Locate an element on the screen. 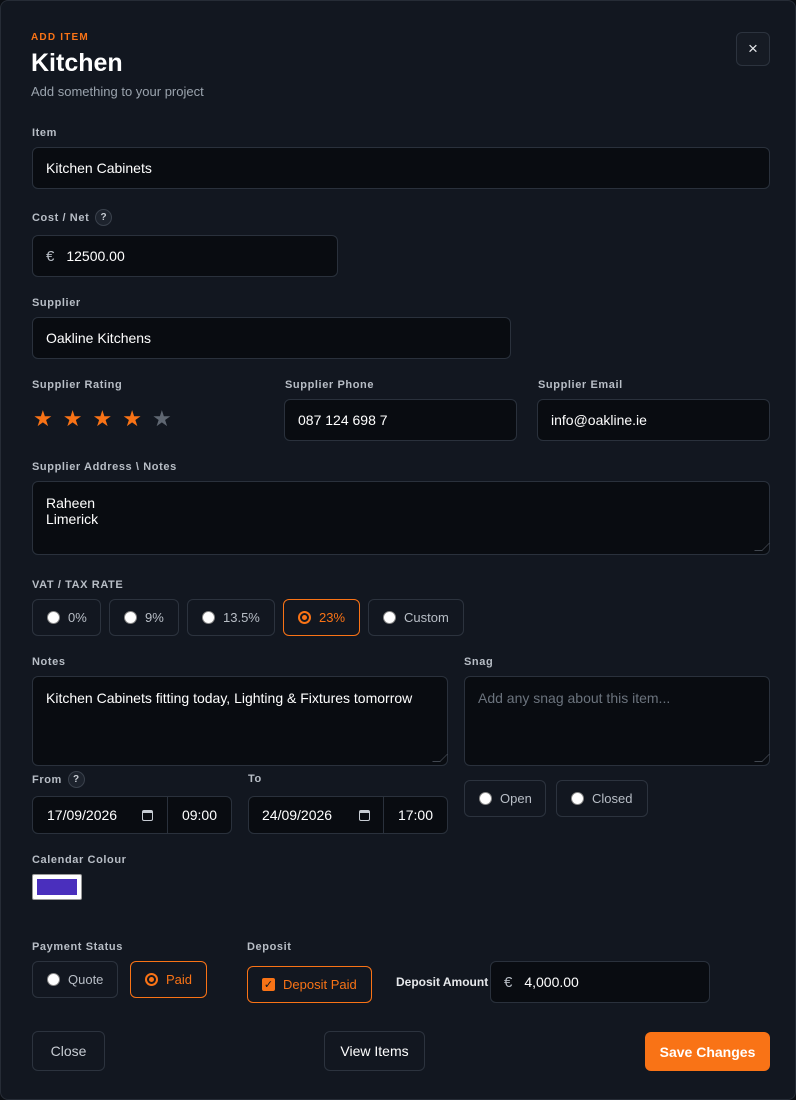 This screenshot has width=796, height=1100. payment-quote-option: Quote is located at coordinates (75, 979).